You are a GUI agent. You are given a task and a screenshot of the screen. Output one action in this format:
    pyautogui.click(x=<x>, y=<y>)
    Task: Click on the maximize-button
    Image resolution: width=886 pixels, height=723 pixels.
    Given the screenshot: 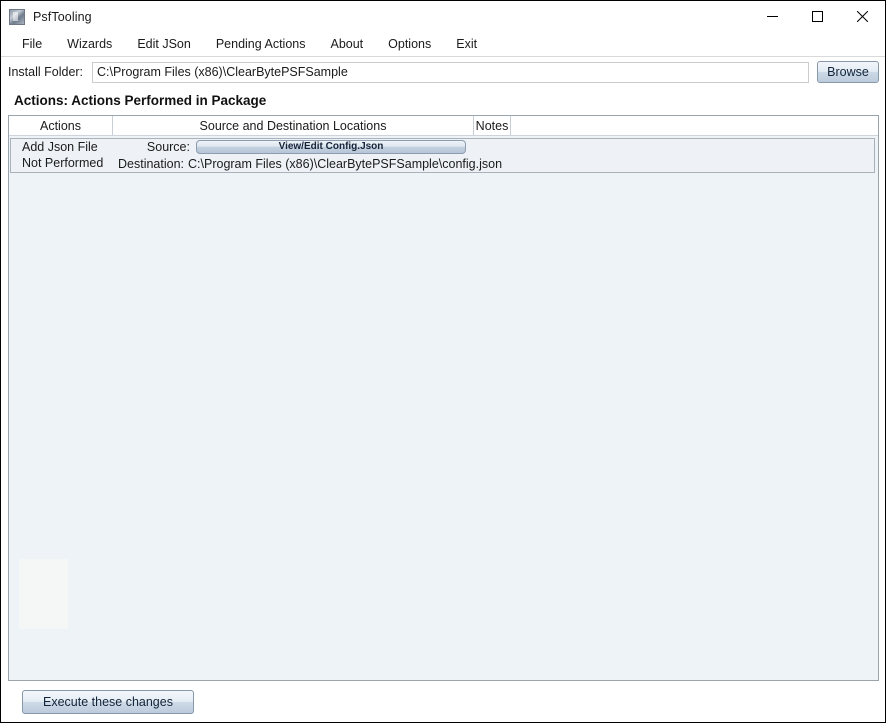 What is the action you would take?
    pyautogui.click(x=817, y=16)
    